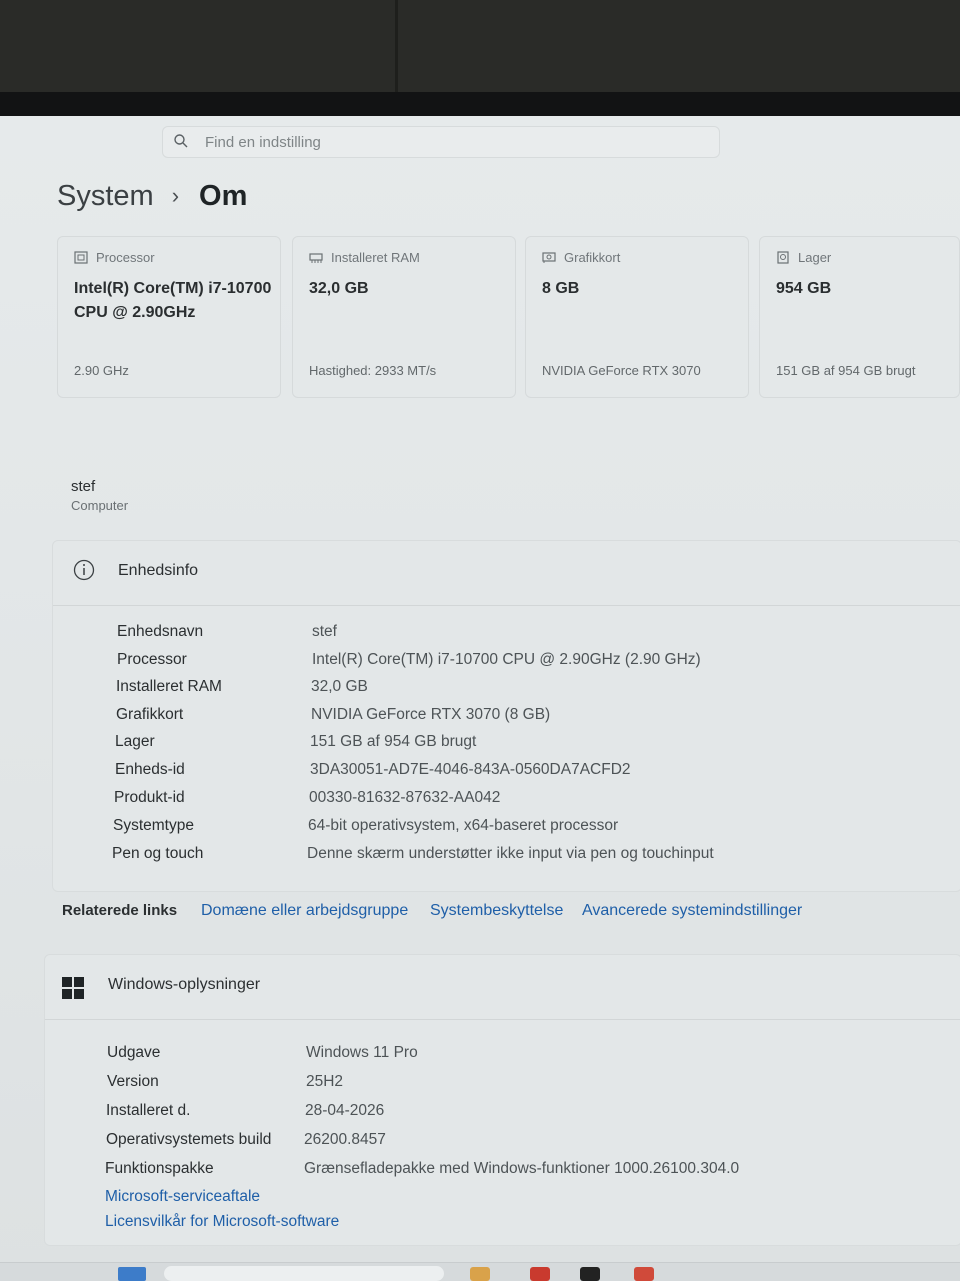 This screenshot has width=960, height=1281. Describe the element at coordinates (637, 317) in the screenshot. I see `graphics-card: Grafikkort 8 GB NVIDIA GeForce RTX 3070` at that location.